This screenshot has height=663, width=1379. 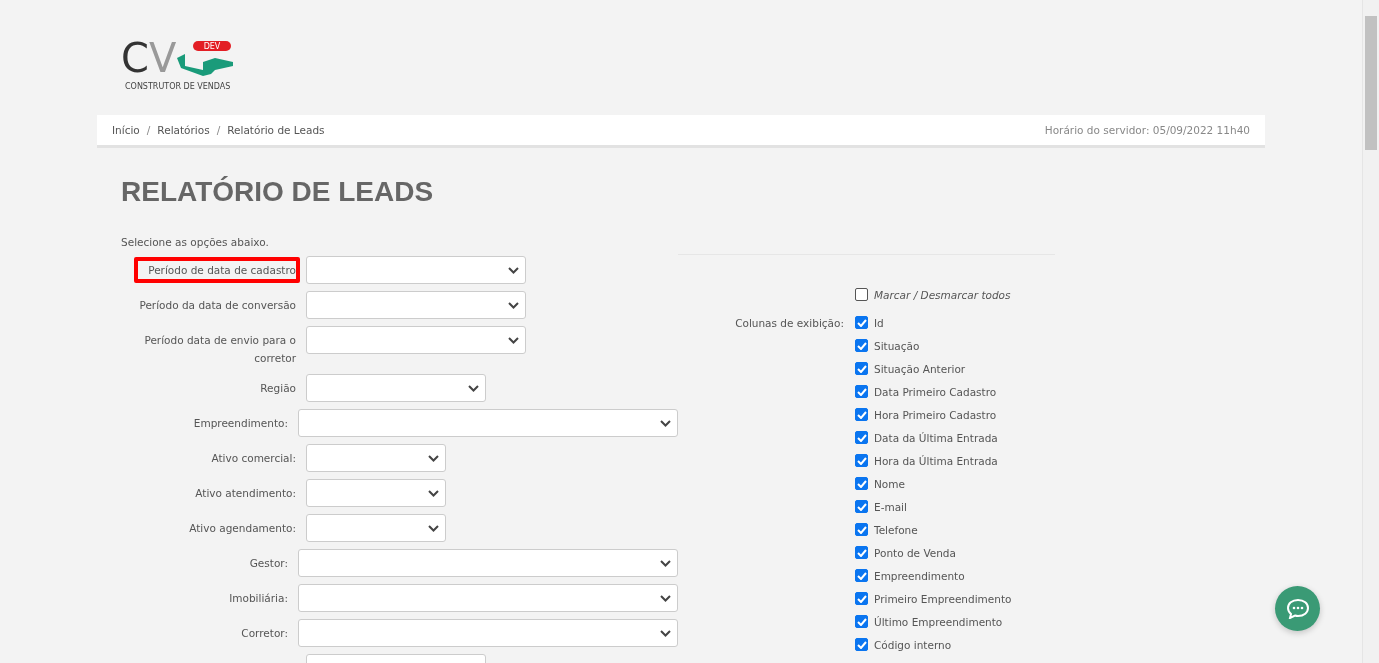 What do you see at coordinates (879, 322) in the screenshot?
I see `checkbox-label: Id` at bounding box center [879, 322].